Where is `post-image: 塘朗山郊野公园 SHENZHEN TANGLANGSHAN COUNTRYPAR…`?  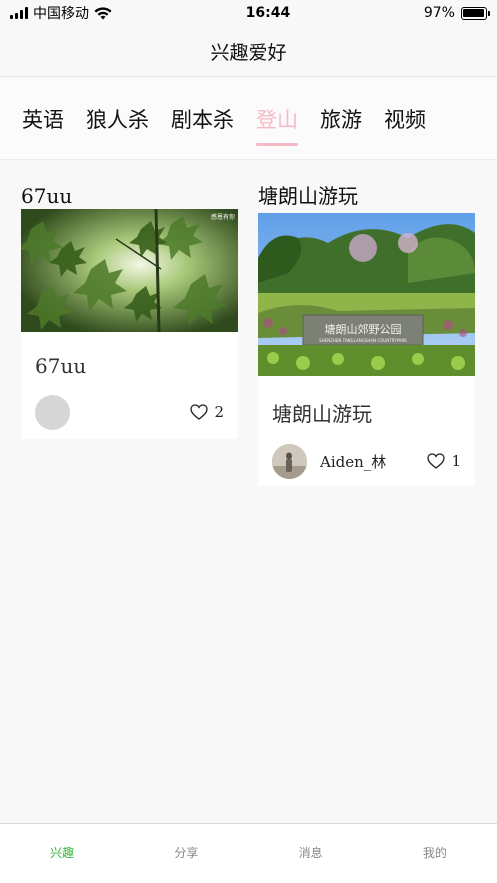 post-image: 塘朗山郊野公园 SHENZHEN TANGLANGSHAN COUNTRYPAR… is located at coordinates (366, 294).